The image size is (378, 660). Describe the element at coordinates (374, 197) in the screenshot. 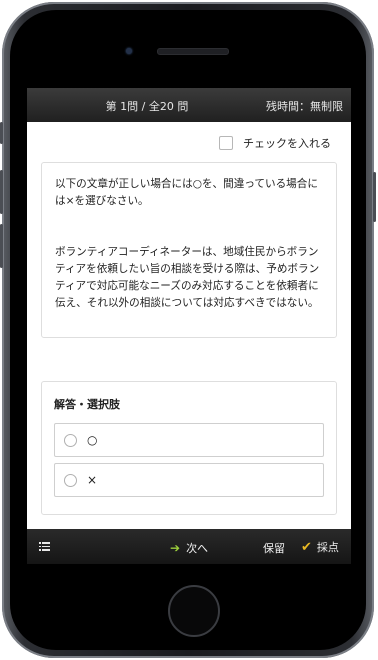

I see `power-button` at that location.